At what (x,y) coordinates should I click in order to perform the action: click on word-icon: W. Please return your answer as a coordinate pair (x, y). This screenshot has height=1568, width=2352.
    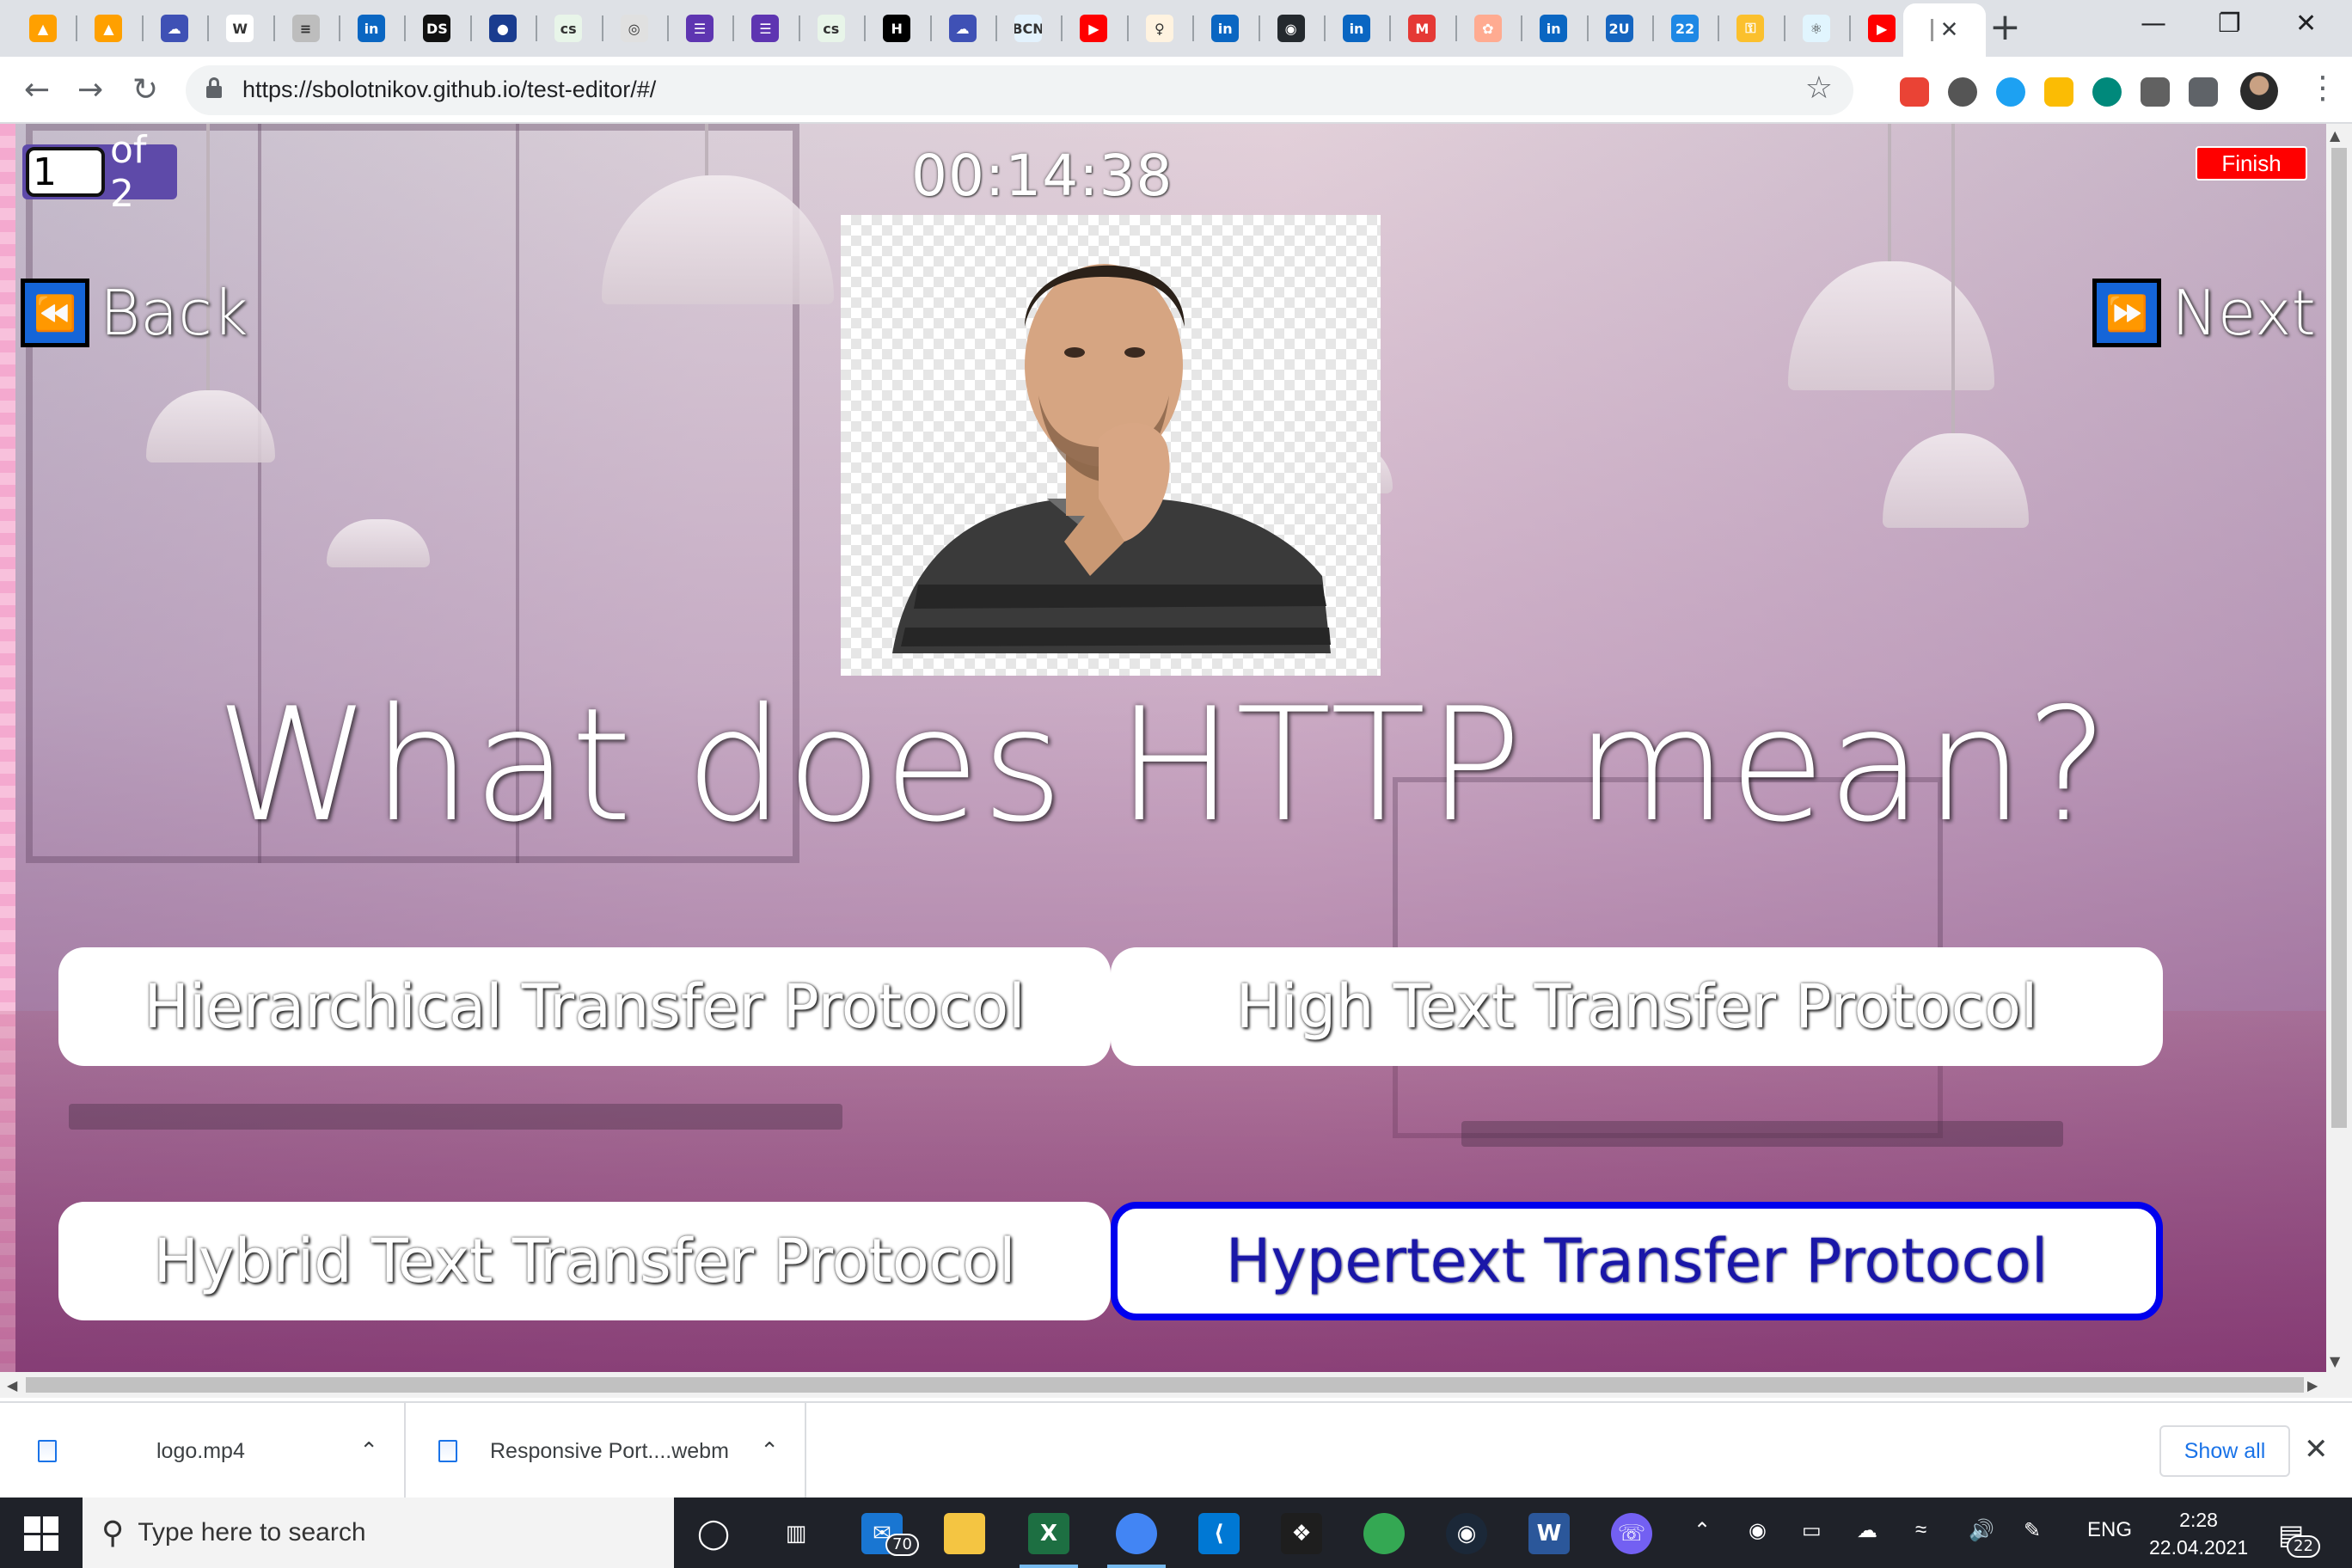
    Looking at the image, I should click on (1549, 1533).